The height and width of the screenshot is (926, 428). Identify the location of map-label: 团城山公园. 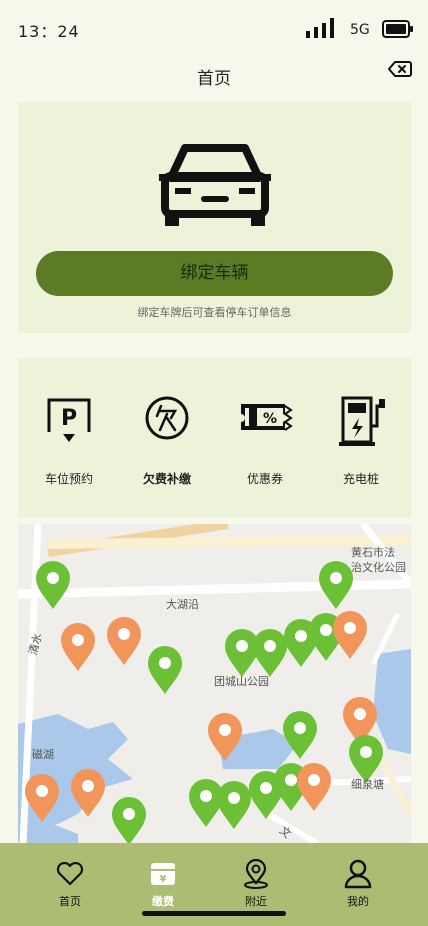
(241, 681).